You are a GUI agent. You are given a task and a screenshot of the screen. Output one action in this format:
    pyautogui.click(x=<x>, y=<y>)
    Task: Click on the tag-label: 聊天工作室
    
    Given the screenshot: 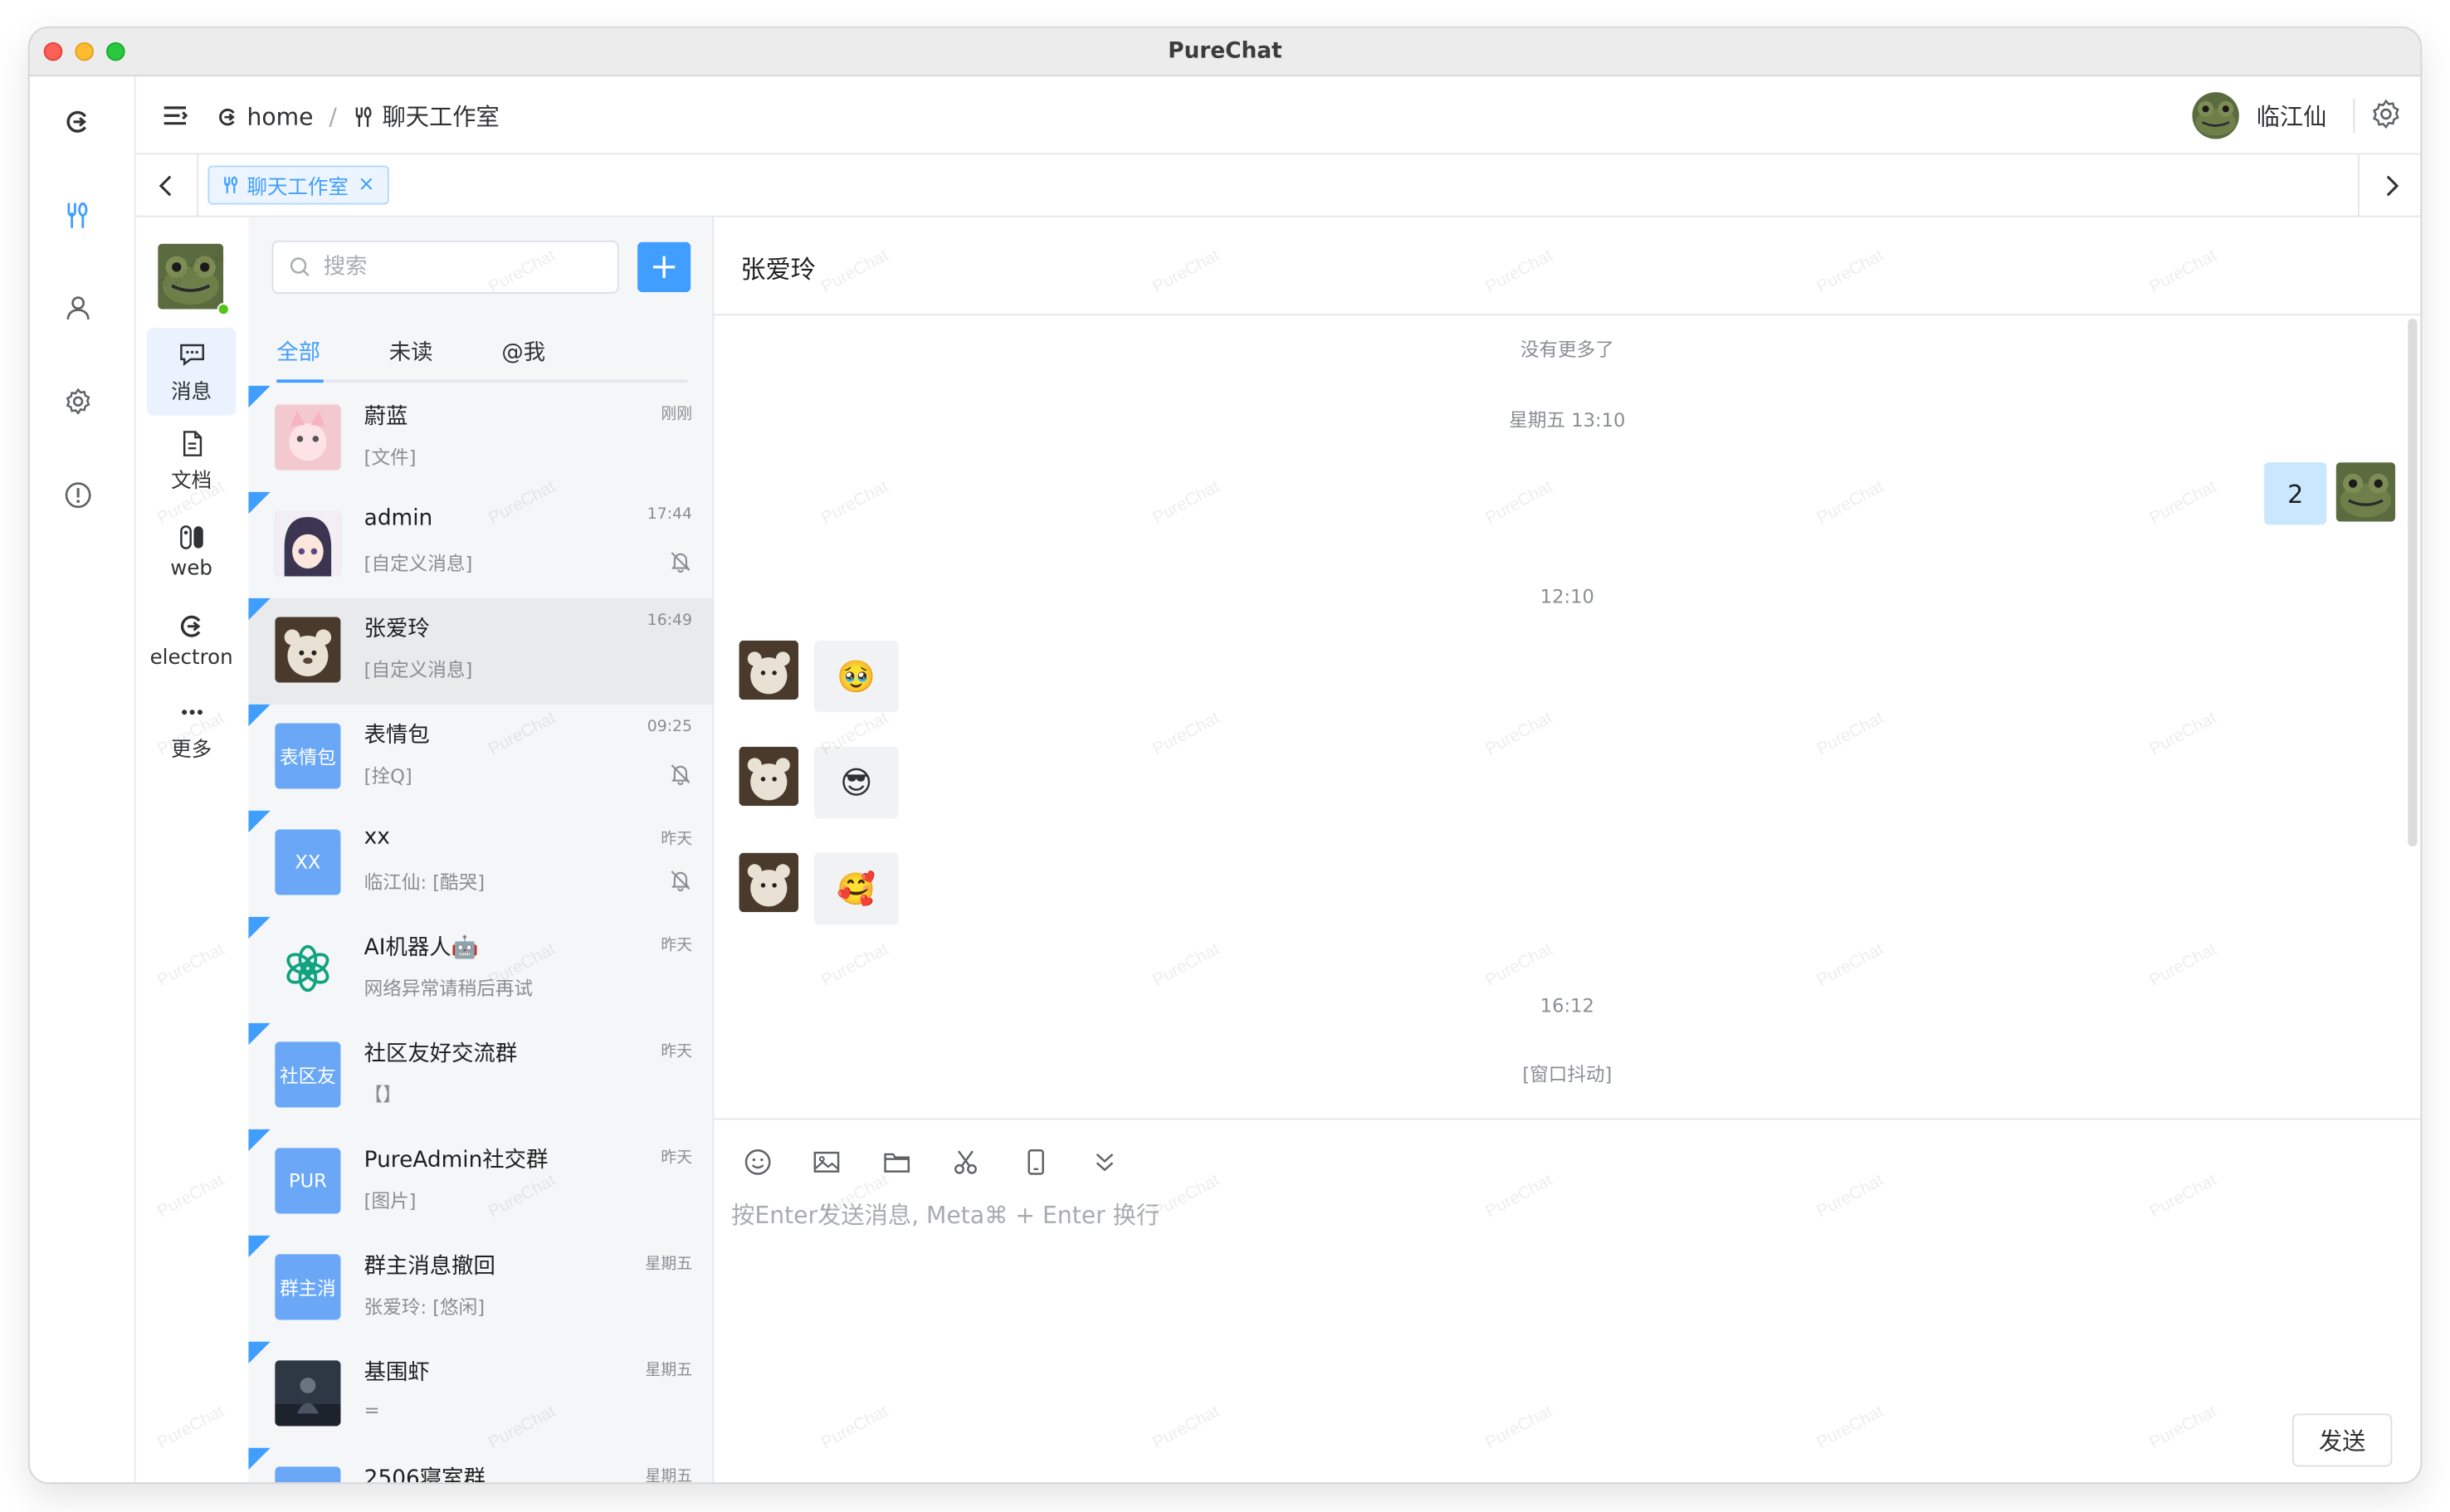 What is the action you would take?
    pyautogui.click(x=297, y=188)
    